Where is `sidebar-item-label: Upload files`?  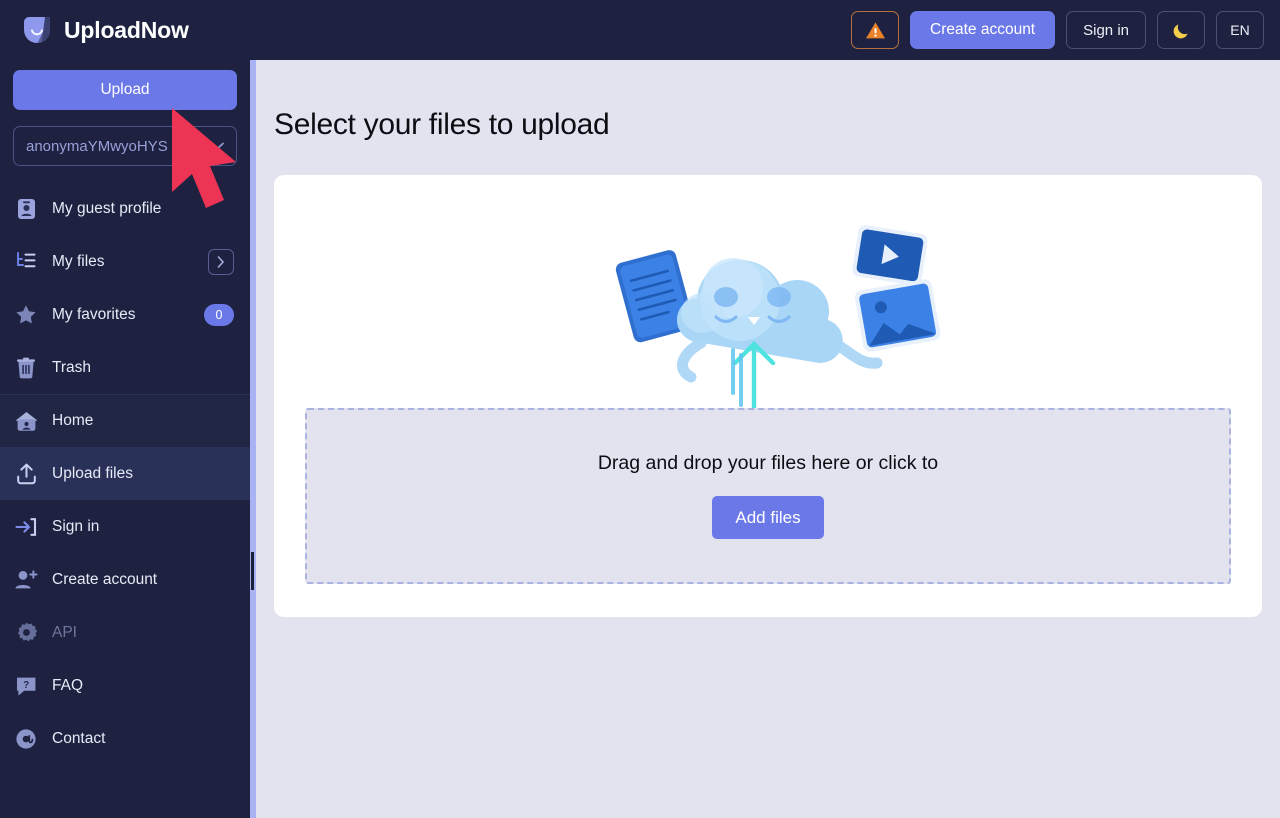 sidebar-item-label: Upload files is located at coordinates (92, 473).